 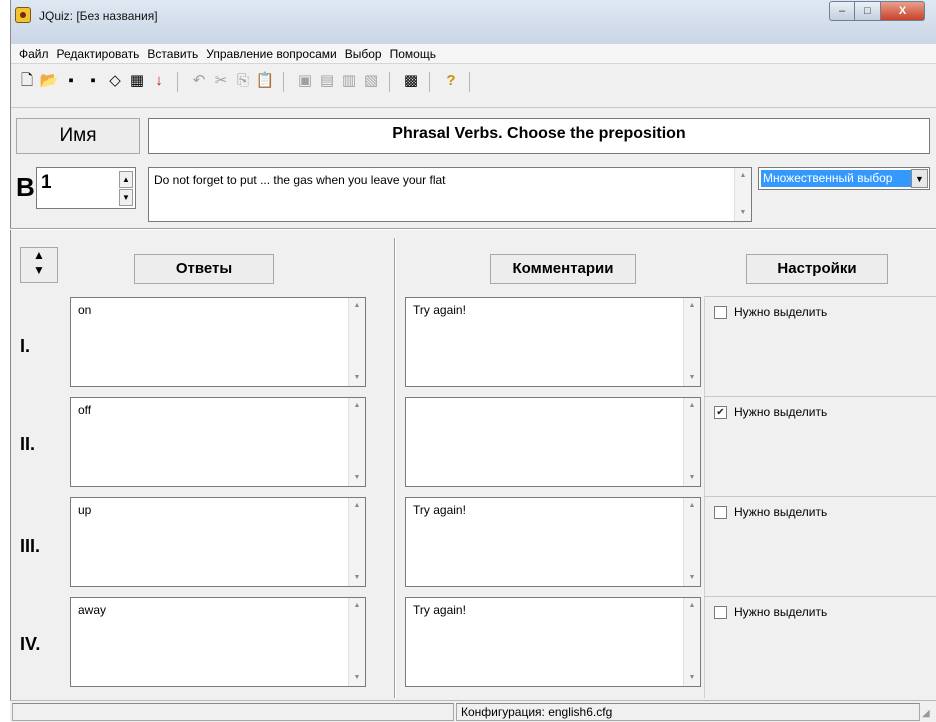 I want to click on comments-button: Комментарии, so click(x=563, y=269).